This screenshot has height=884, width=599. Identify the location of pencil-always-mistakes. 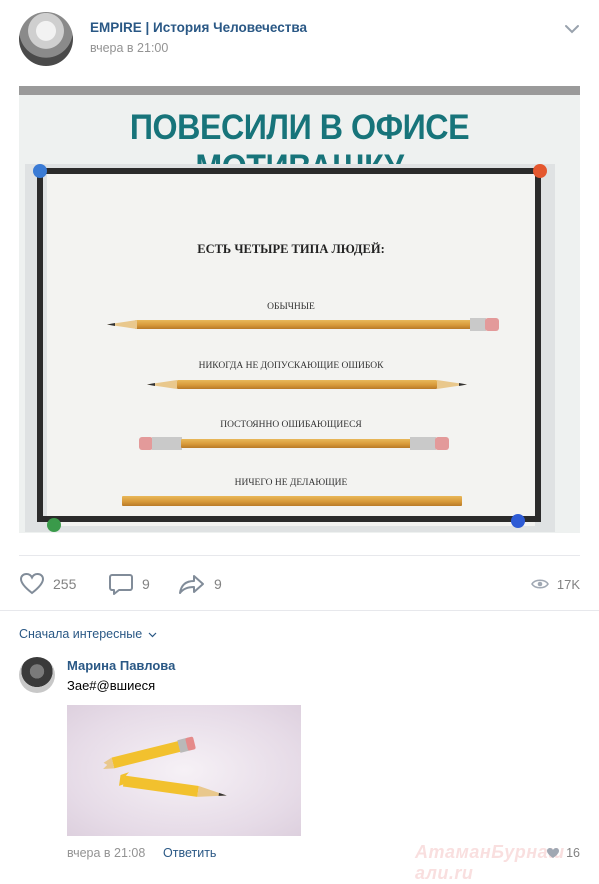
(296, 443).